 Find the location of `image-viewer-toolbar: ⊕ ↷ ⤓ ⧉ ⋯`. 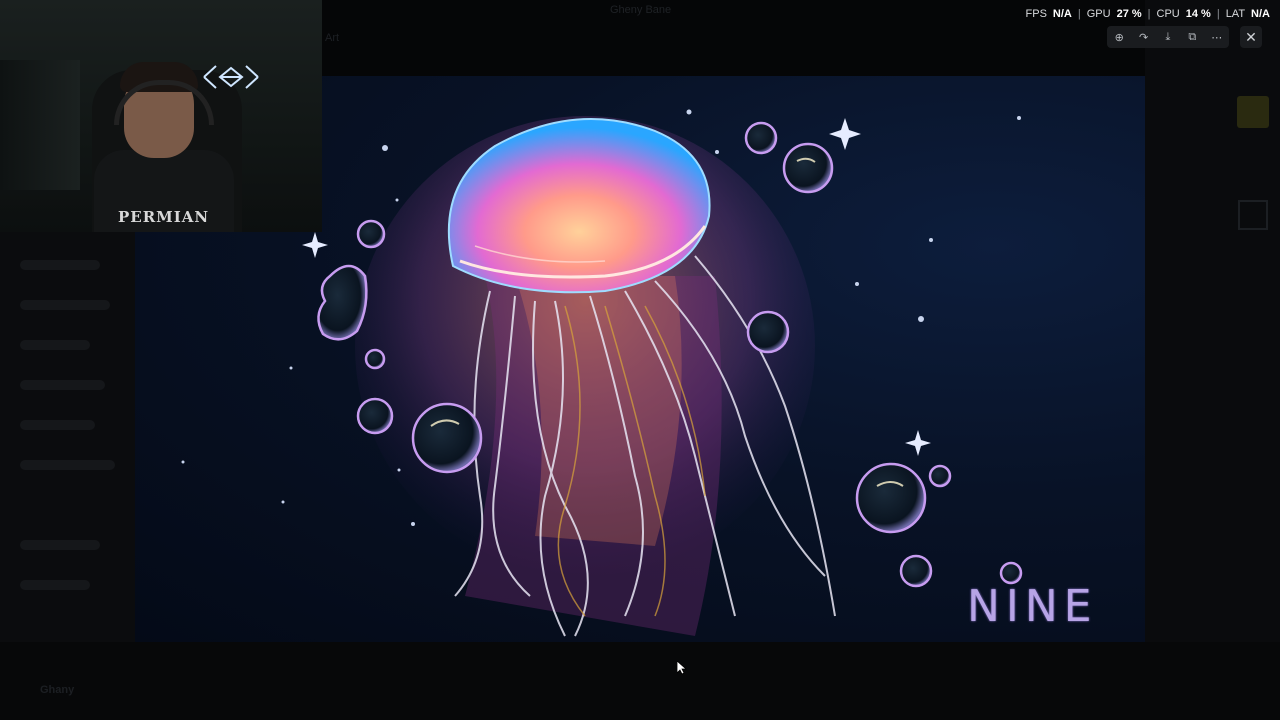

image-viewer-toolbar: ⊕ ↷ ⤓ ⧉ ⋯ is located at coordinates (1168, 37).